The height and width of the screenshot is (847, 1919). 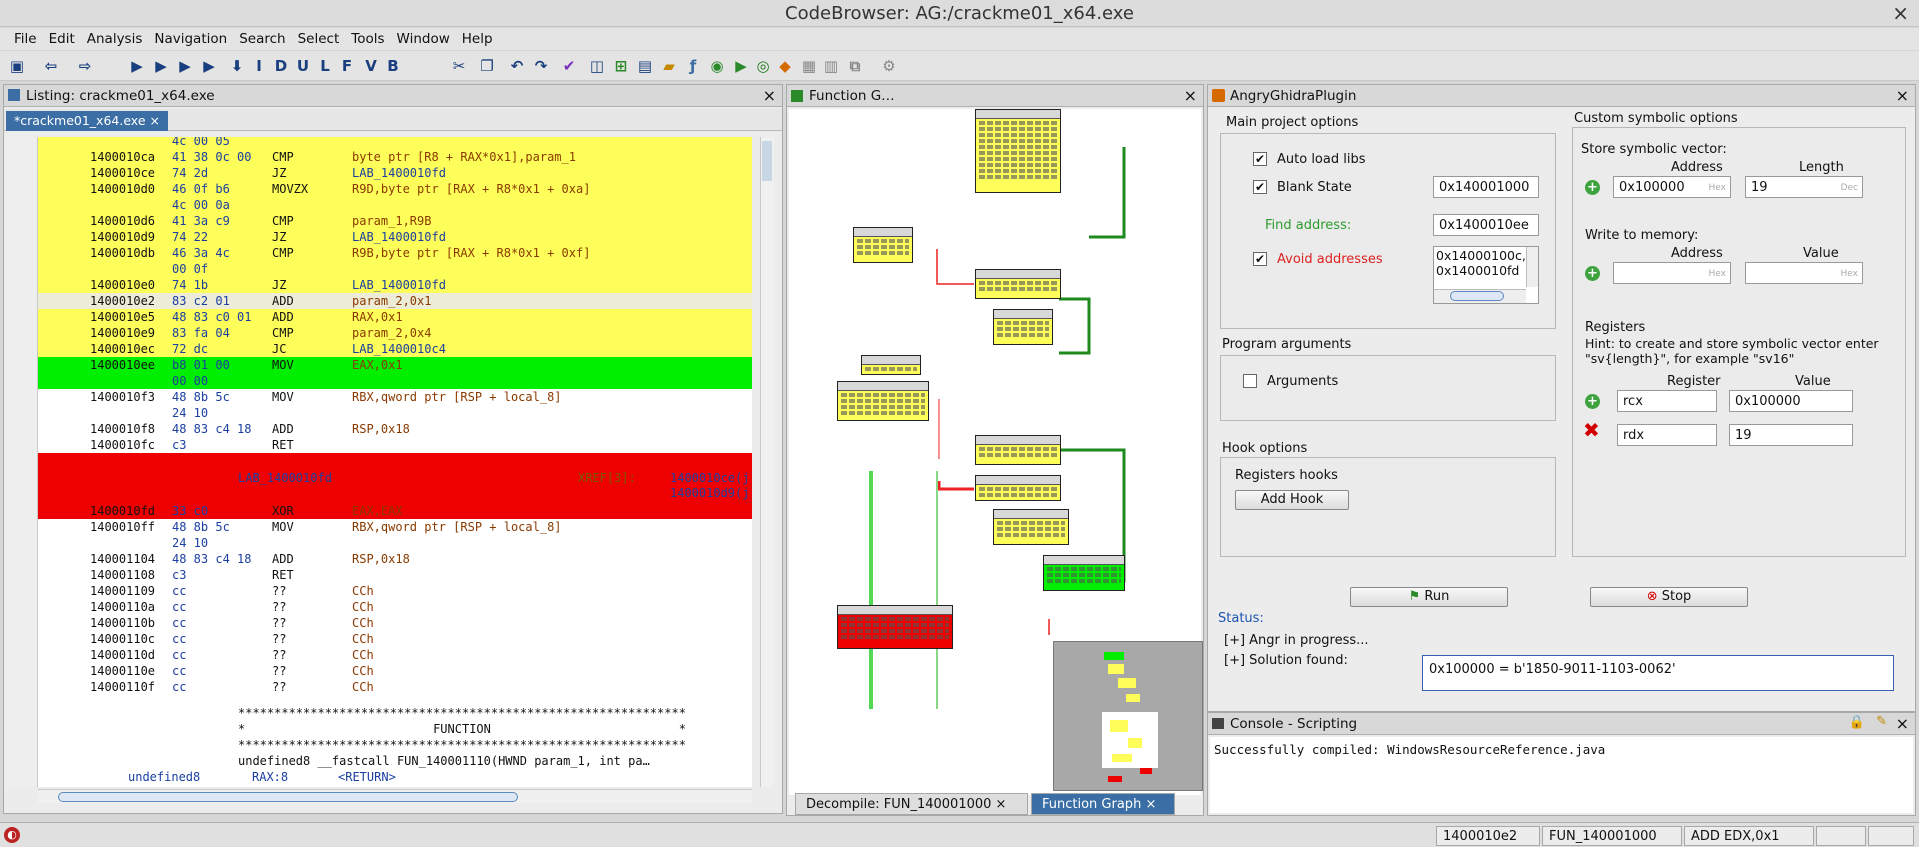 I want to click on listing-row: 1400010ce 74 2d JZ LAB_1400010fd, so click(x=395, y=173).